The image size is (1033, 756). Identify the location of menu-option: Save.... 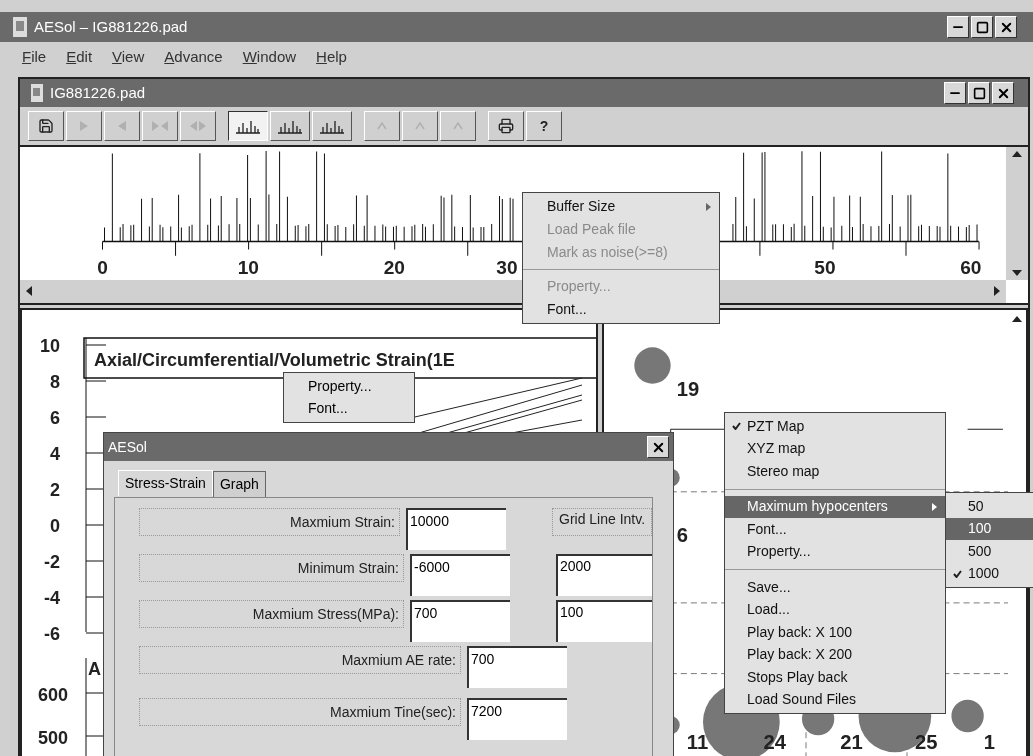
(835, 587).